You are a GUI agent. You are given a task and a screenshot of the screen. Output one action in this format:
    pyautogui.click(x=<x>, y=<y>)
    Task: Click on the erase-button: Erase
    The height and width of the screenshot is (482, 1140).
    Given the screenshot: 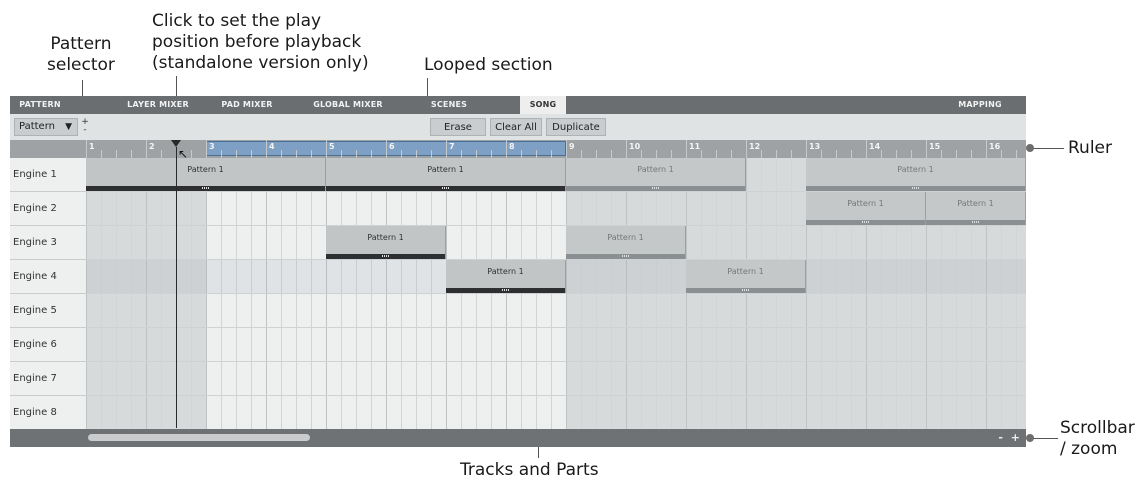 What is the action you would take?
    pyautogui.click(x=458, y=127)
    